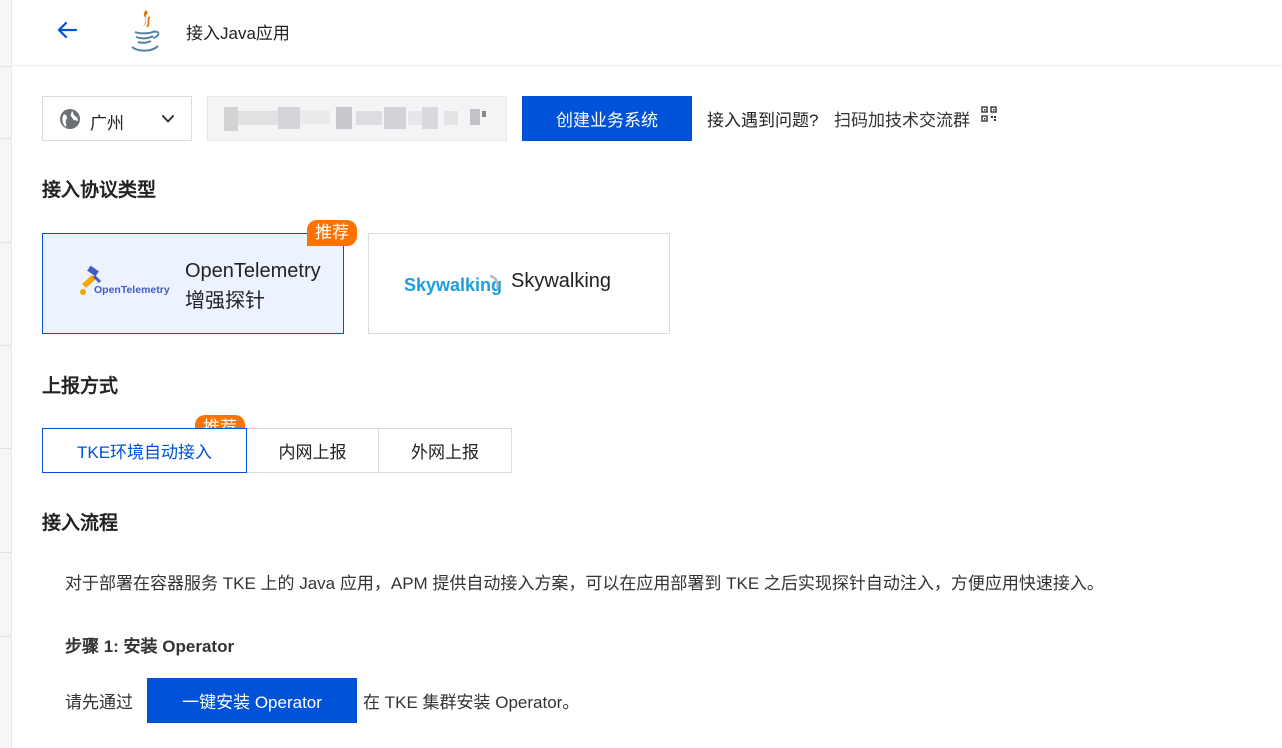  I want to click on create-business-system-button: 创建业务系统, so click(607, 118).